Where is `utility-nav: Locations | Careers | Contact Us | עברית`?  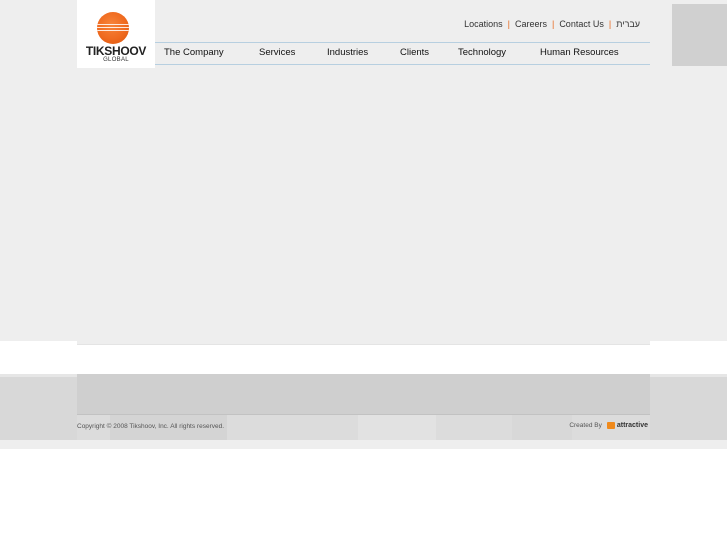
utility-nav: Locations | Careers | Contact Us | עברית is located at coordinates (552, 24).